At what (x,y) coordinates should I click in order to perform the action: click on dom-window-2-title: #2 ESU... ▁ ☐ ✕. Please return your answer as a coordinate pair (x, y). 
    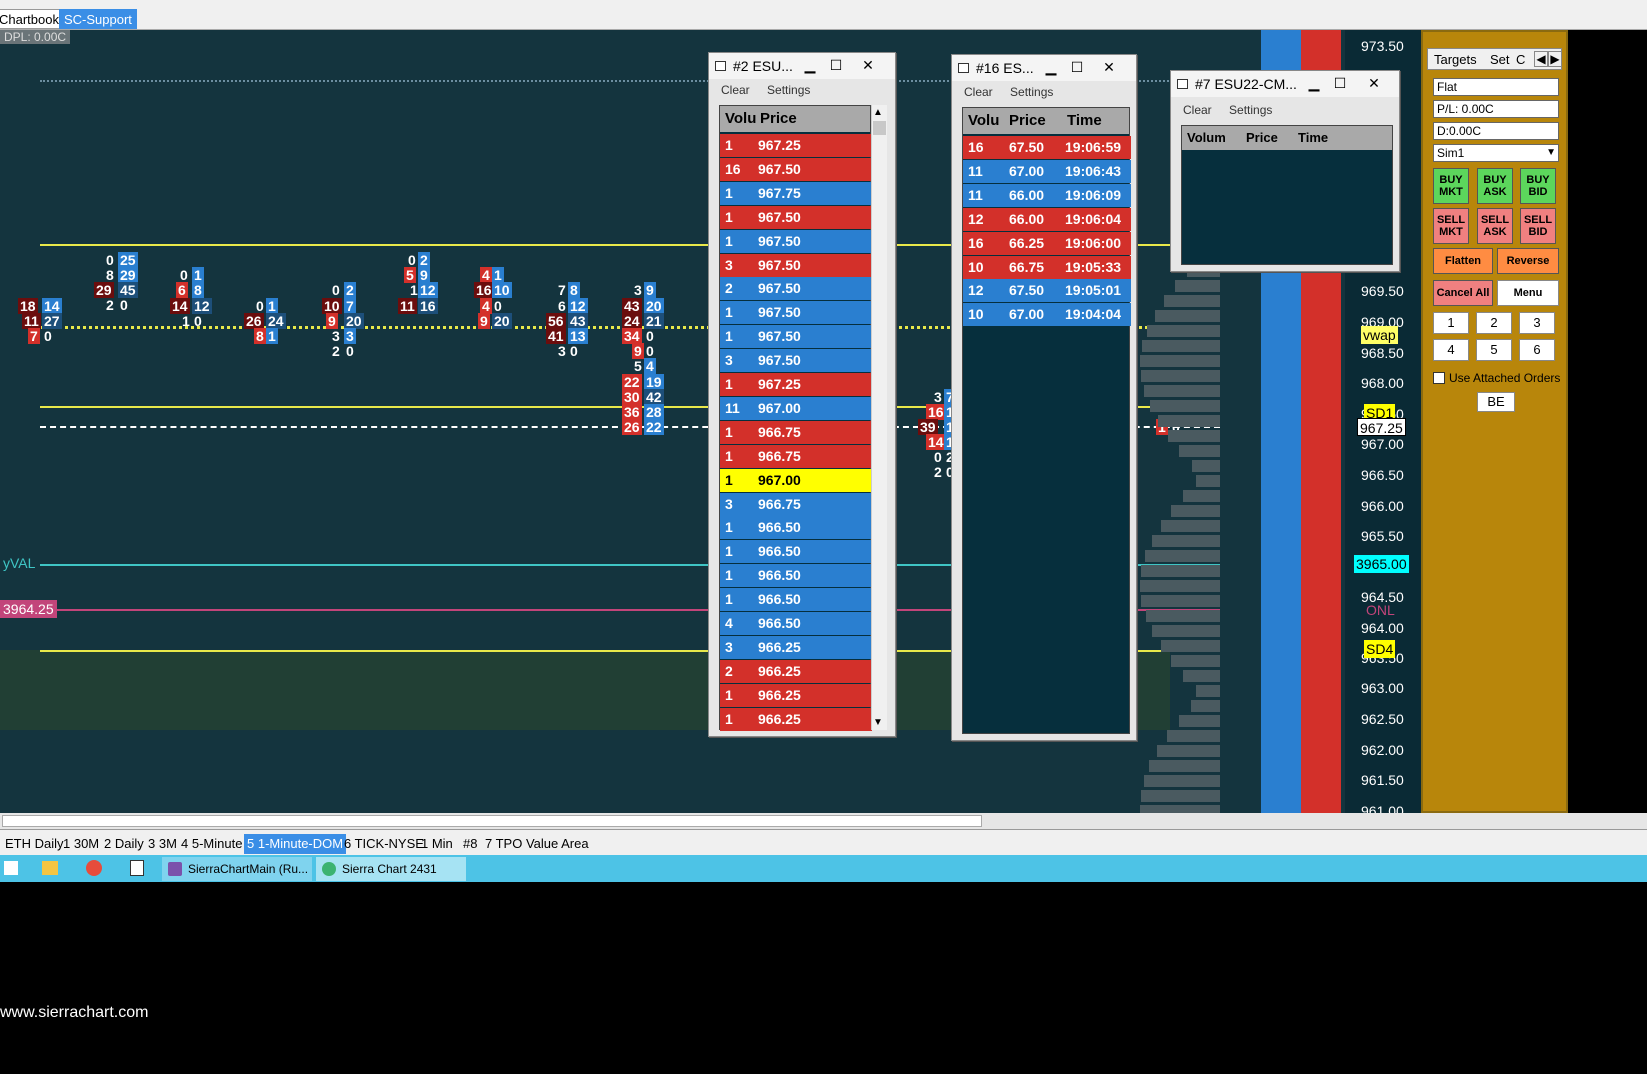
    Looking at the image, I should click on (802, 66).